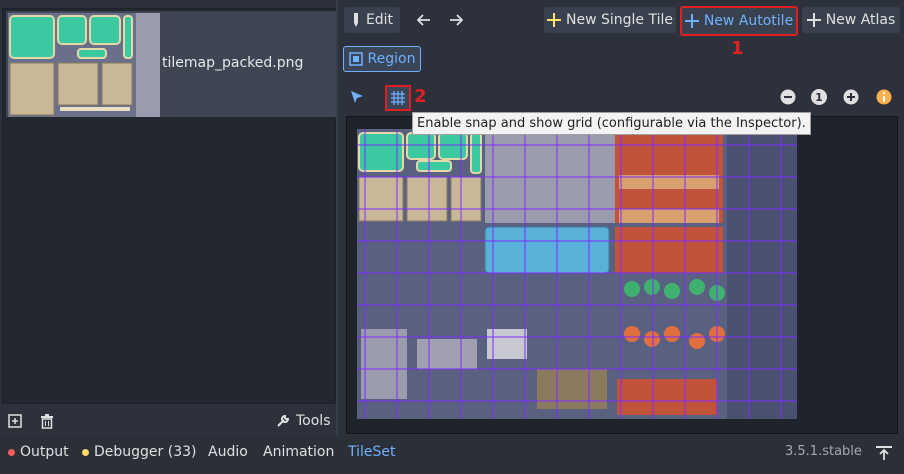 The image size is (904, 474). Describe the element at coordinates (355, 59) in the screenshot. I see `region-icon` at that location.